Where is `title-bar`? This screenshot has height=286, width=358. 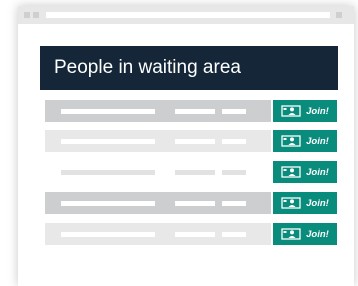
title-bar is located at coordinates (186, 15).